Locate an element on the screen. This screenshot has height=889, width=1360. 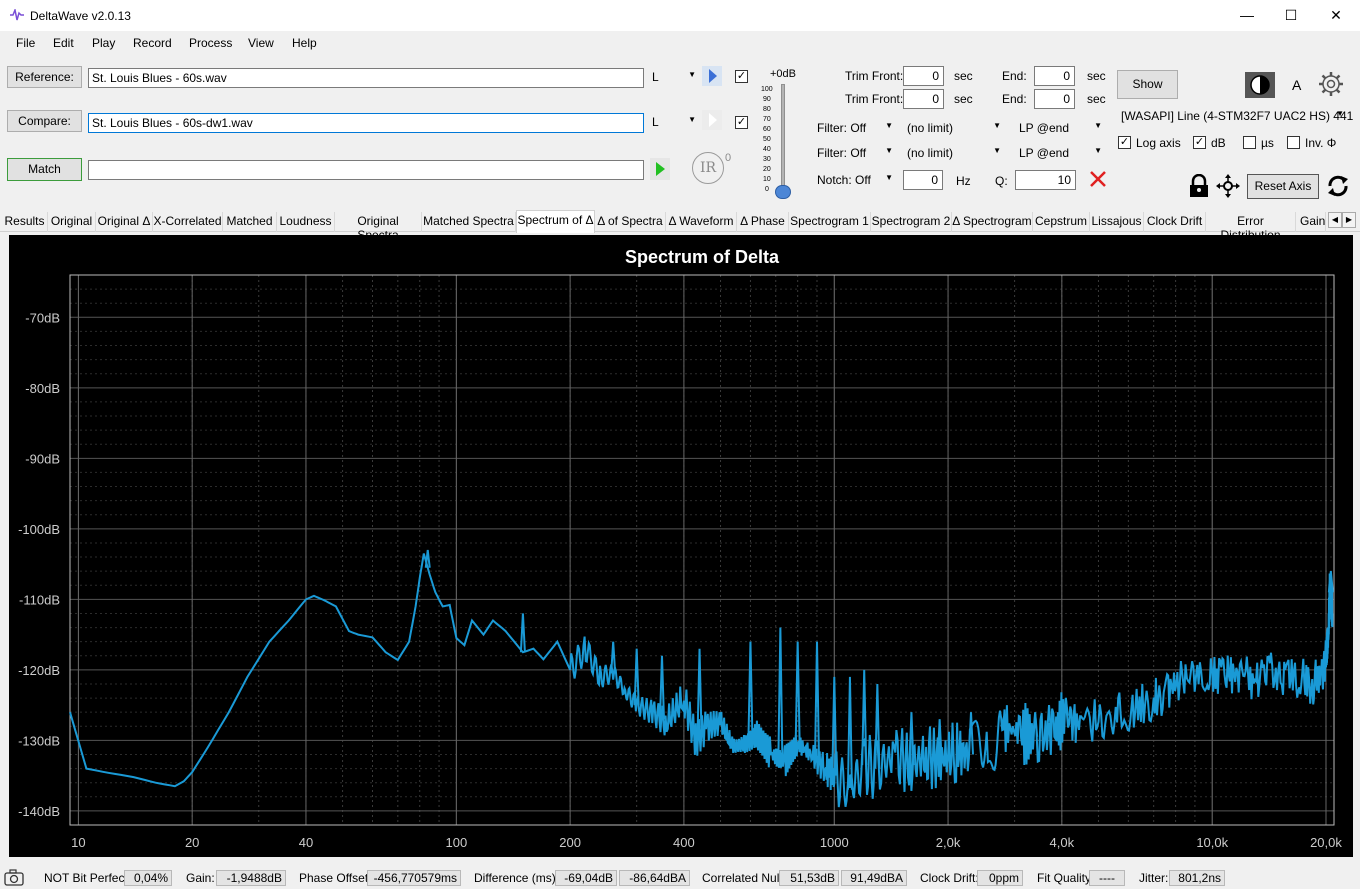
tab-gain: Gain is located at coordinates (1311, 222).